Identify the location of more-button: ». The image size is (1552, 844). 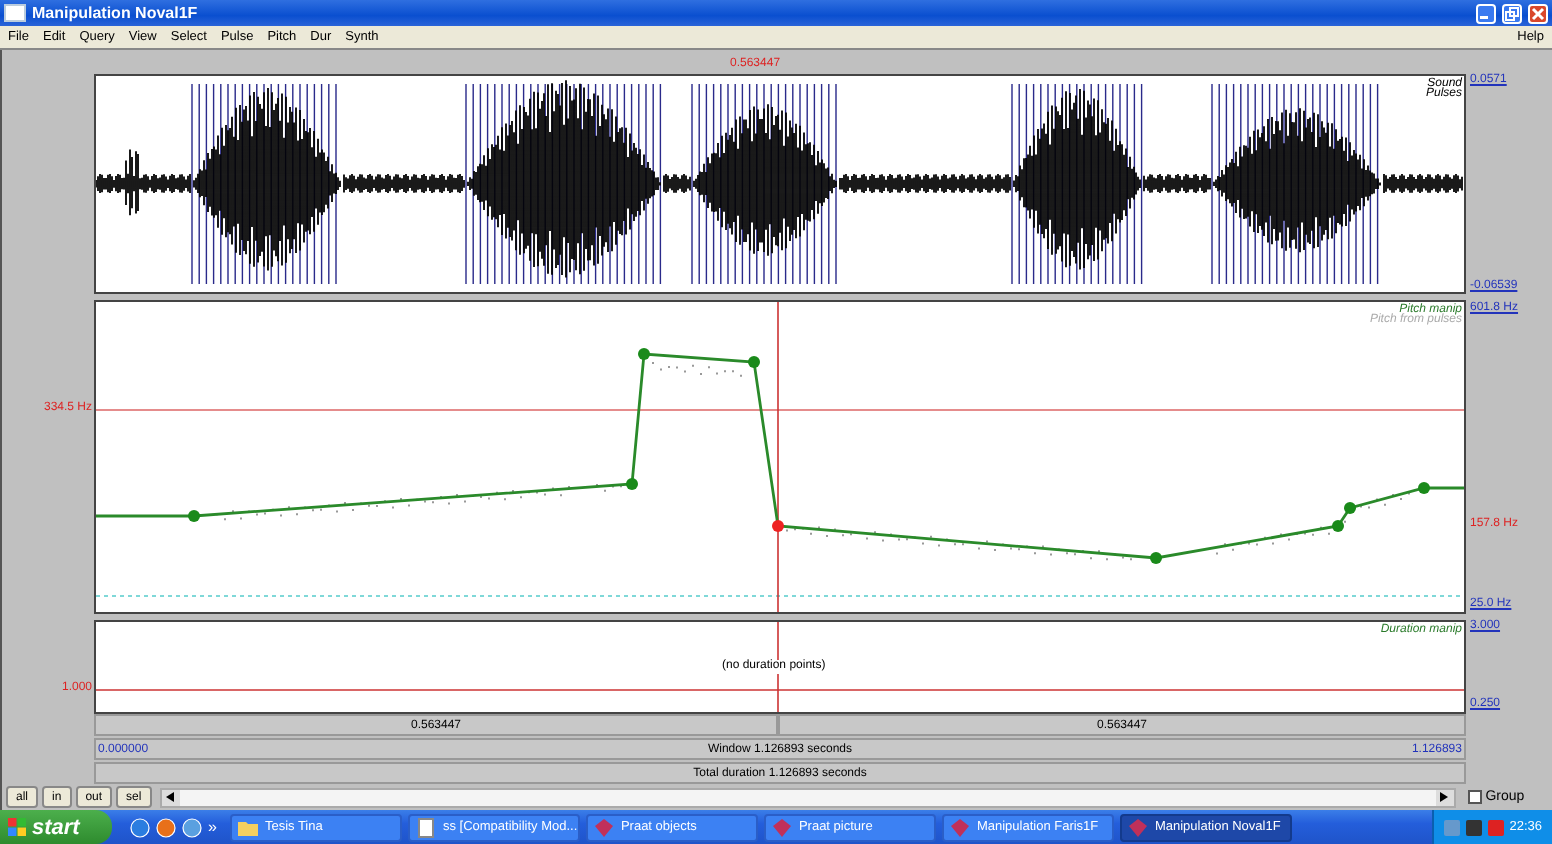
(212, 827).